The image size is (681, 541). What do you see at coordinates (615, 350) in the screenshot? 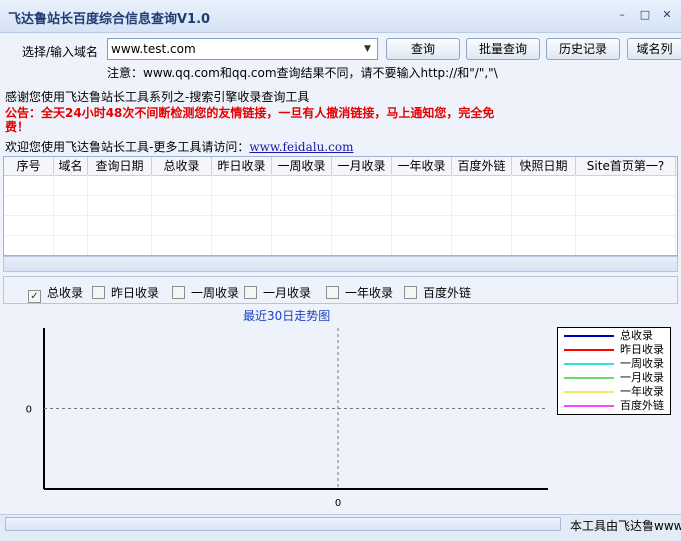
I see `legend-item: 昨日收录` at bounding box center [615, 350].